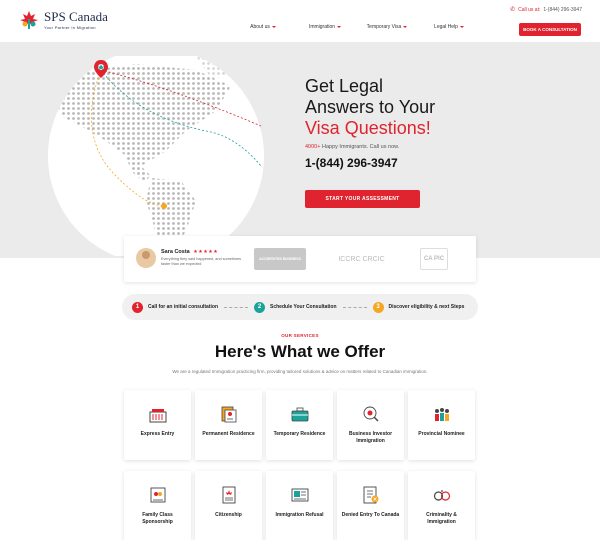 This screenshot has width=600, height=540. I want to click on nav-item-immigration: Immigration, so click(325, 27).